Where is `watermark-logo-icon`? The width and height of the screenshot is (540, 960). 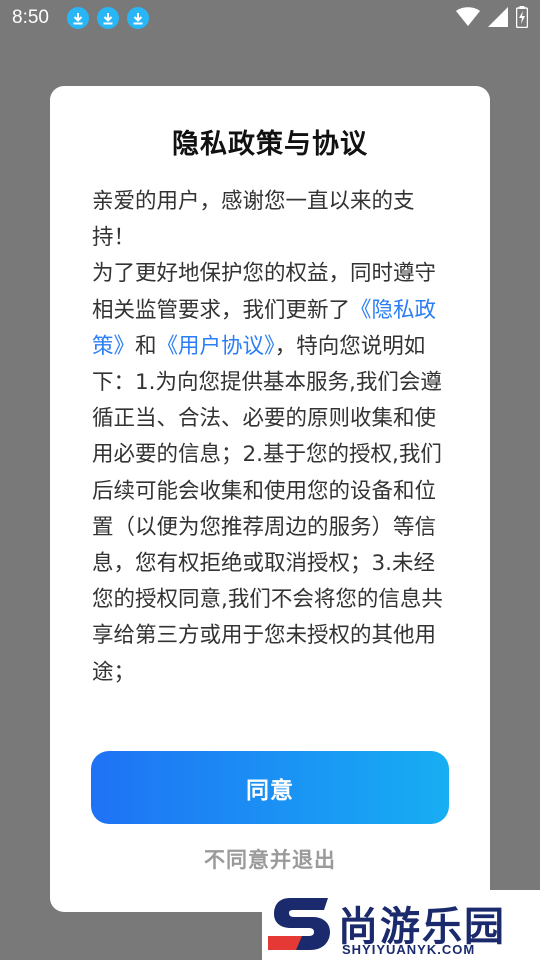 watermark-logo-icon is located at coordinates (299, 924).